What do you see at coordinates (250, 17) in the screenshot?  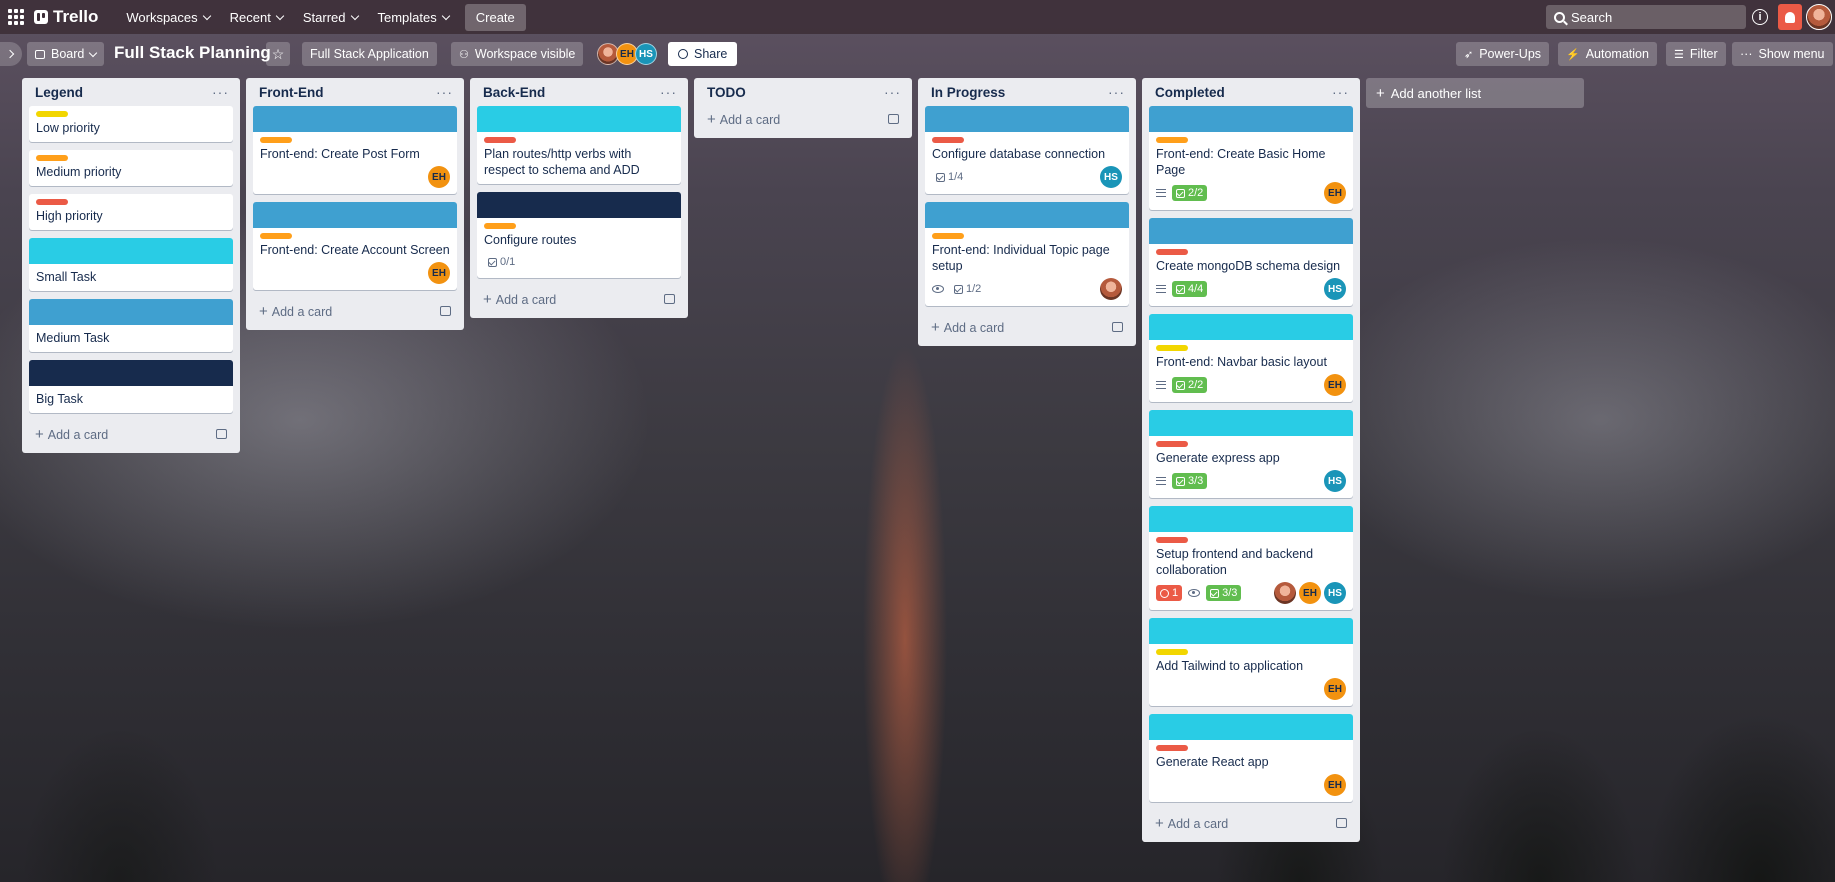 I see `recent-label: Recent` at bounding box center [250, 17].